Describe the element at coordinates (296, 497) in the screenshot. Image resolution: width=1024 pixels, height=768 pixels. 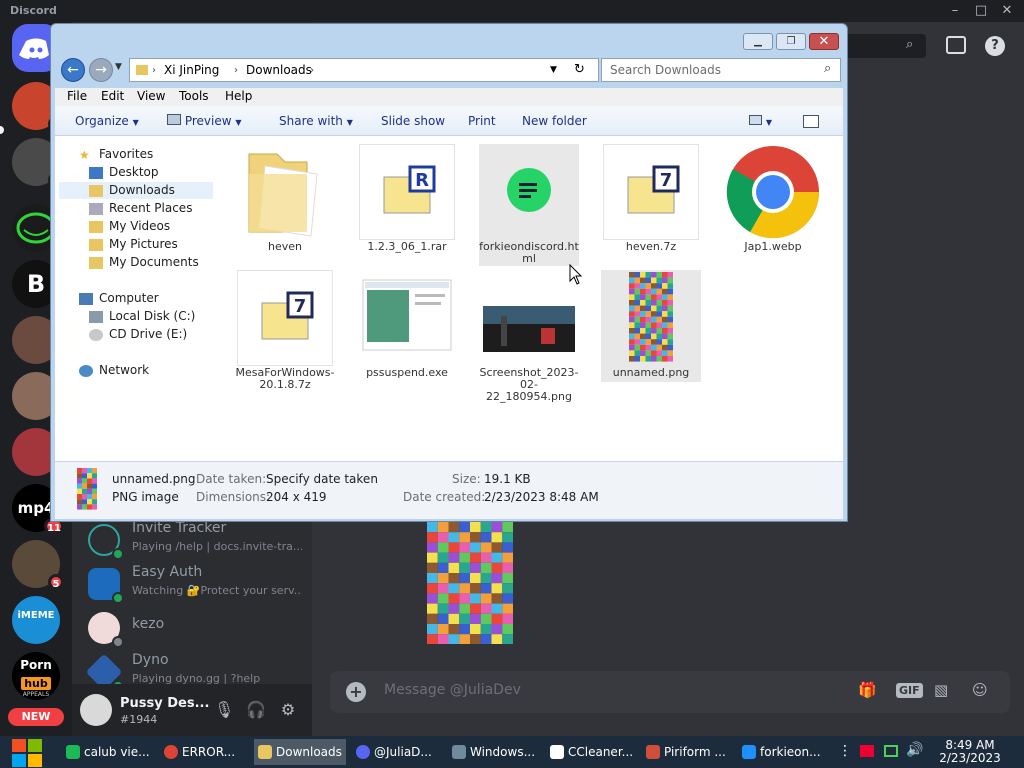
I see `detail-dimensions: 204 x 419` at that location.